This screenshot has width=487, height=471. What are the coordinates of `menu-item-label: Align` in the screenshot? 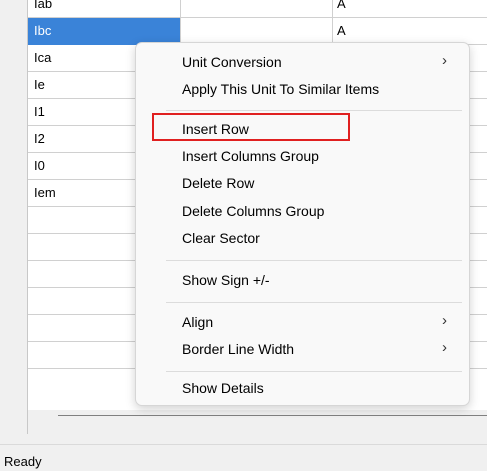 It's located at (198, 322).